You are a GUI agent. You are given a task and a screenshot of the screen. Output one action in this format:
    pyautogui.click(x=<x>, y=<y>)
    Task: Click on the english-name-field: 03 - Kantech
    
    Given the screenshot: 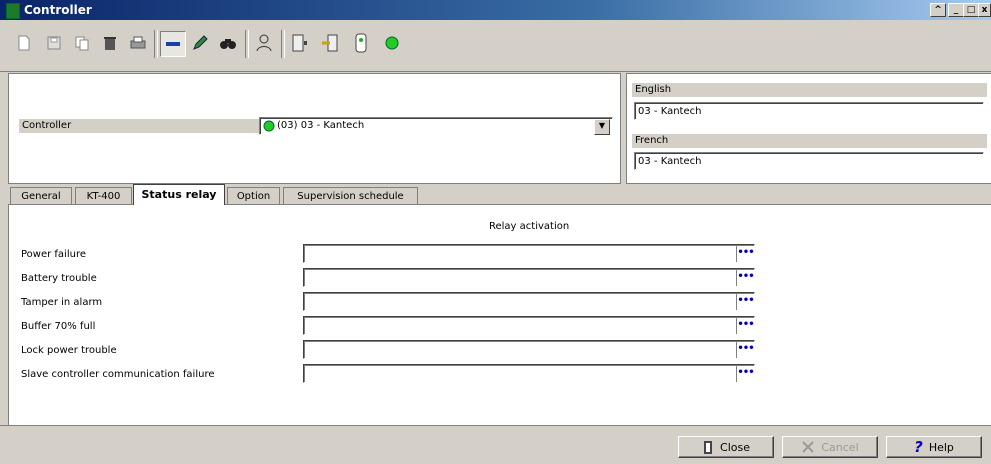 What is the action you would take?
    pyautogui.click(x=809, y=111)
    